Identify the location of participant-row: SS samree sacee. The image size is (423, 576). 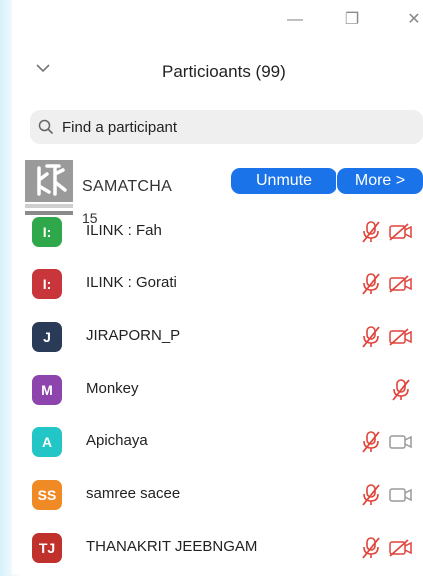
(217, 497).